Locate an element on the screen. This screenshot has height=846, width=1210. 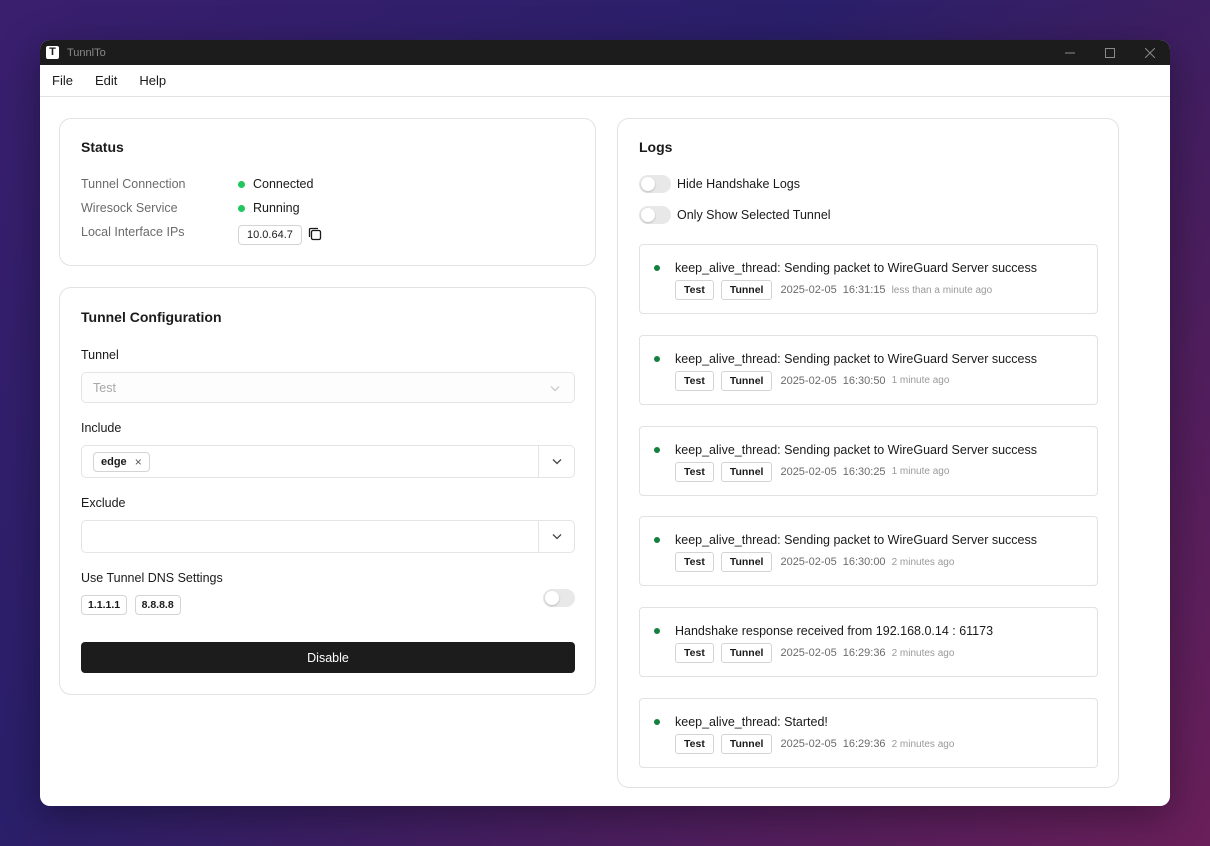
app-logo: T is located at coordinates (52, 52).